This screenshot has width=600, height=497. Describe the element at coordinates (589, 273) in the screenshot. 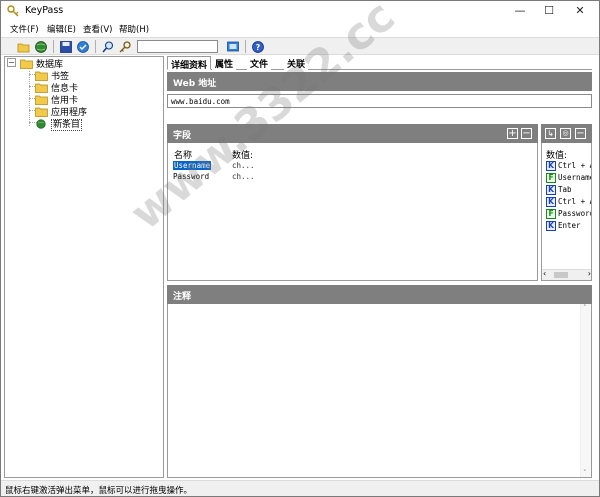

I see `scroll-right-icon: ›` at that location.